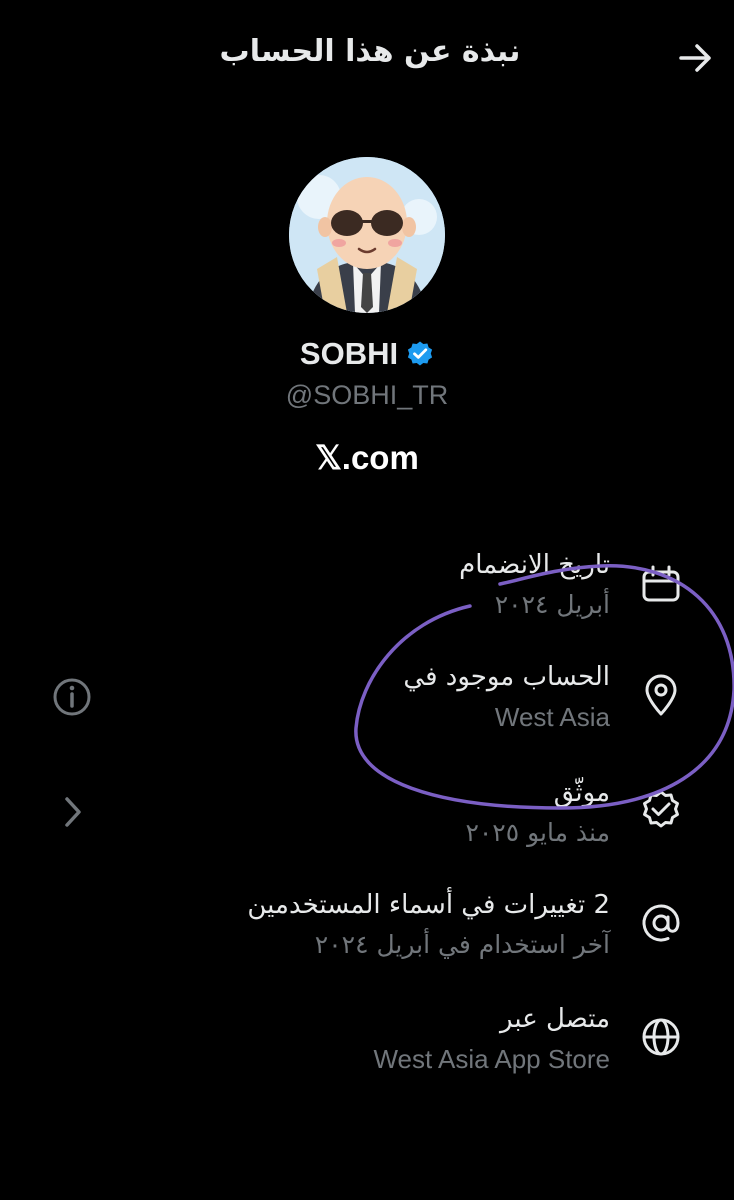 The height and width of the screenshot is (1200, 734). I want to click on verified-row: موثّق منذ مايو ٢٠٢٥, so click(367, 833).